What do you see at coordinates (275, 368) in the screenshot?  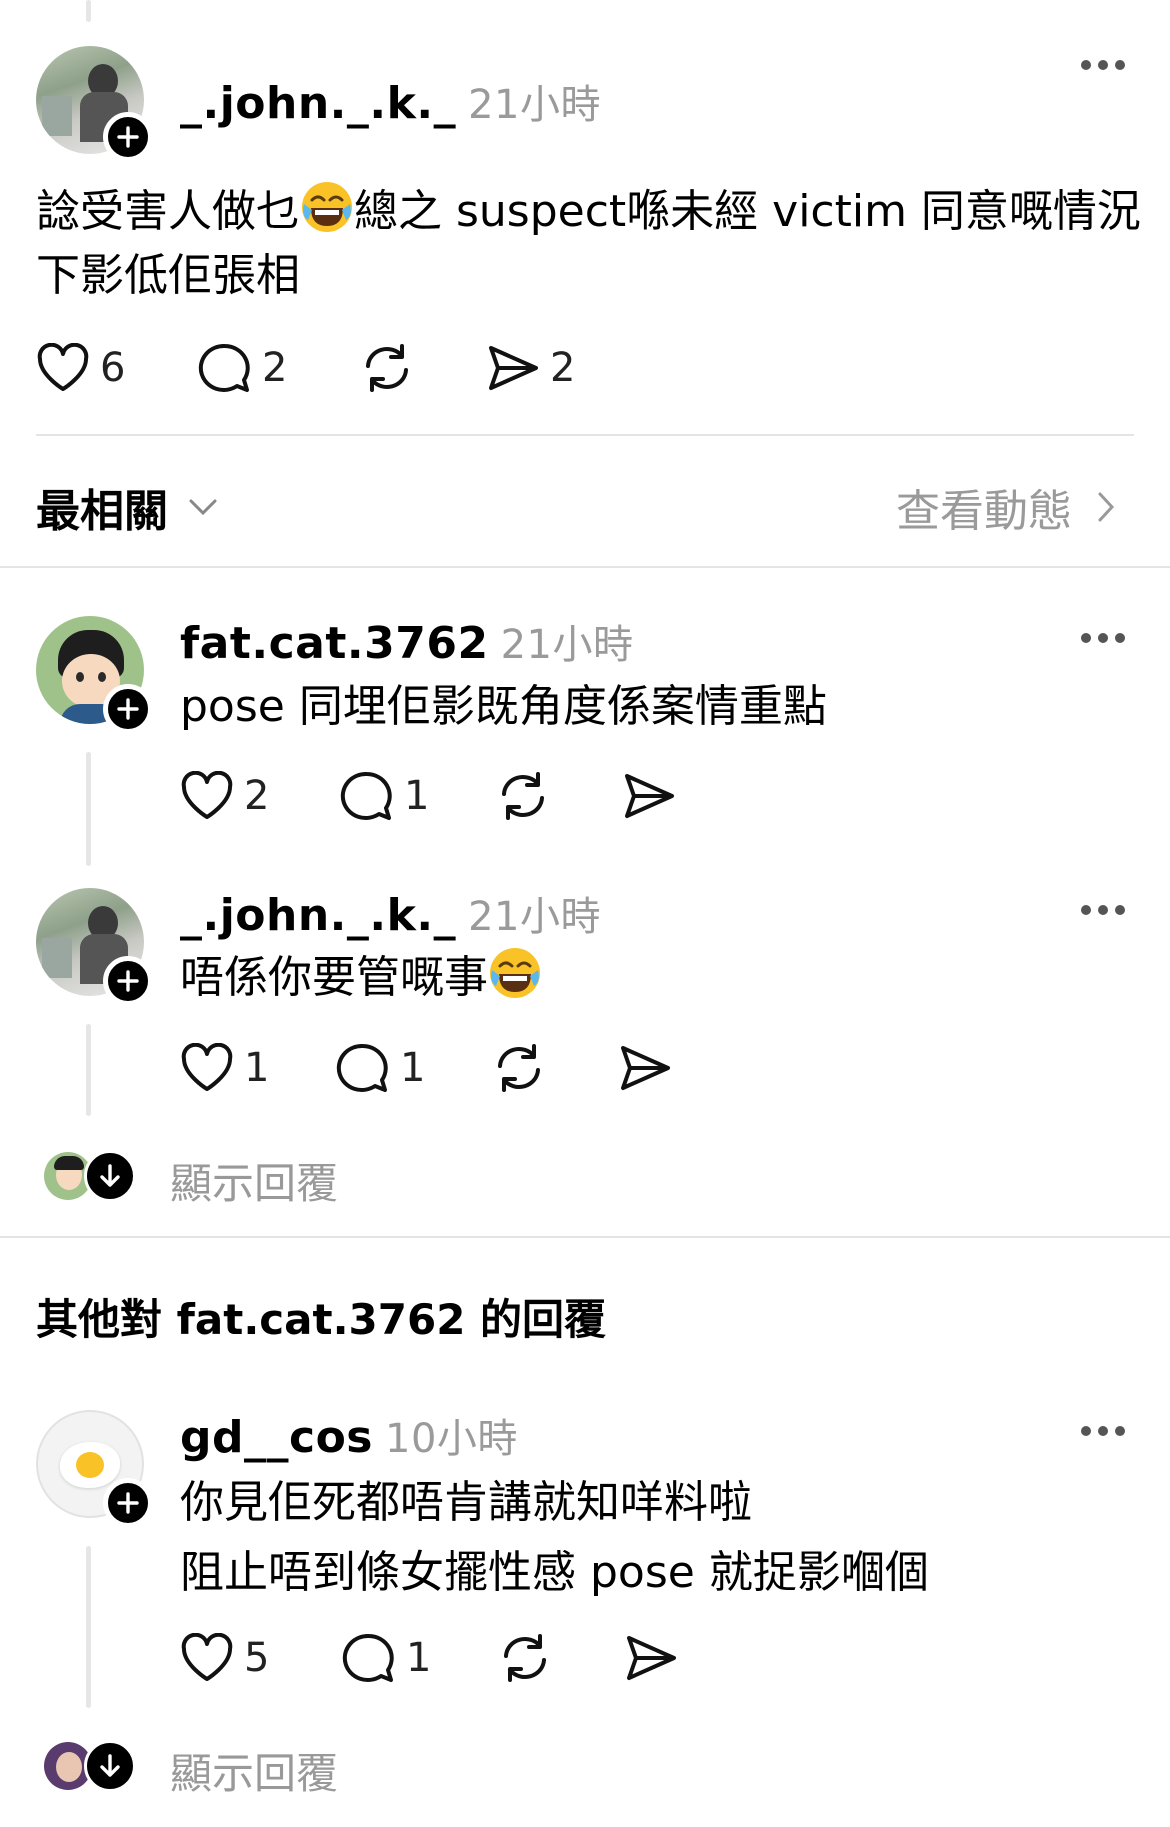 I see `comment-count: 2` at bounding box center [275, 368].